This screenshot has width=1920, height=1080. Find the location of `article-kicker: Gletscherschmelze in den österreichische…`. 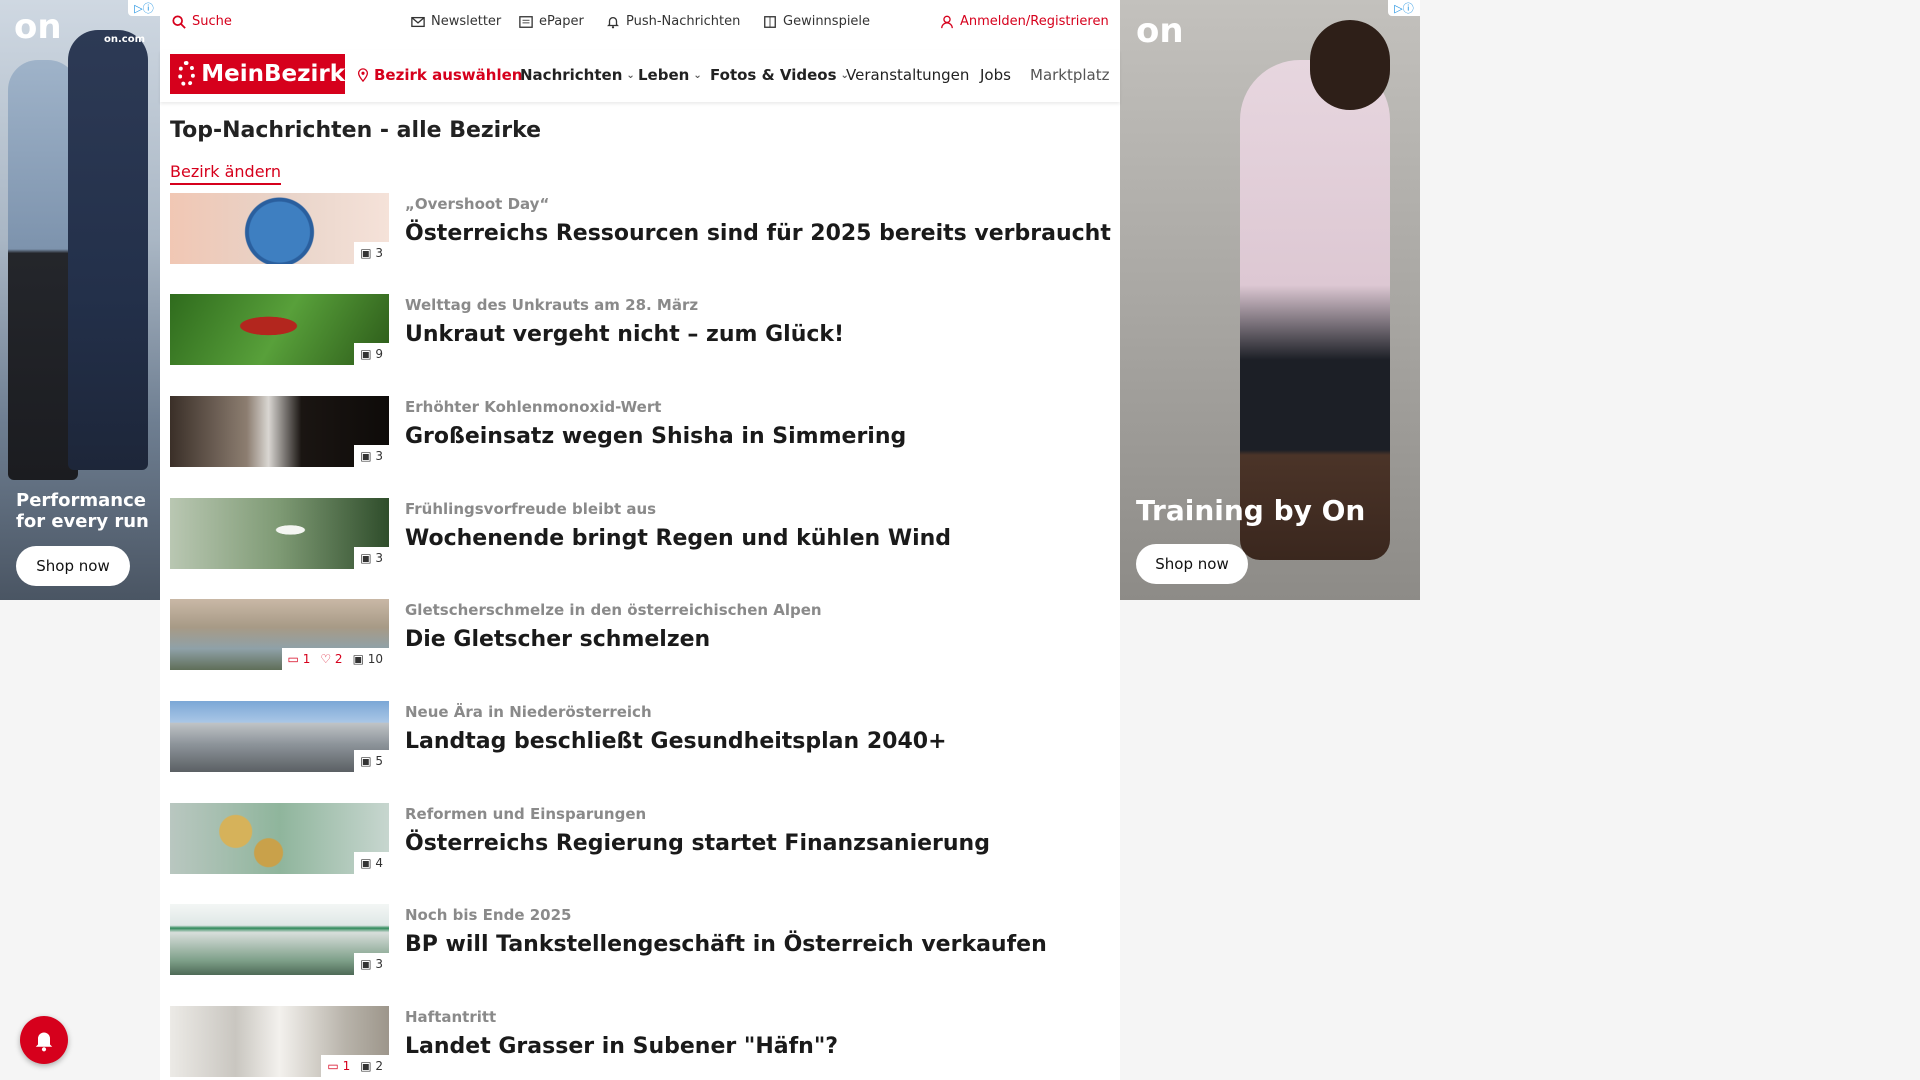

article-kicker: Gletscherschmelze in den österreichische… is located at coordinates (613, 610).